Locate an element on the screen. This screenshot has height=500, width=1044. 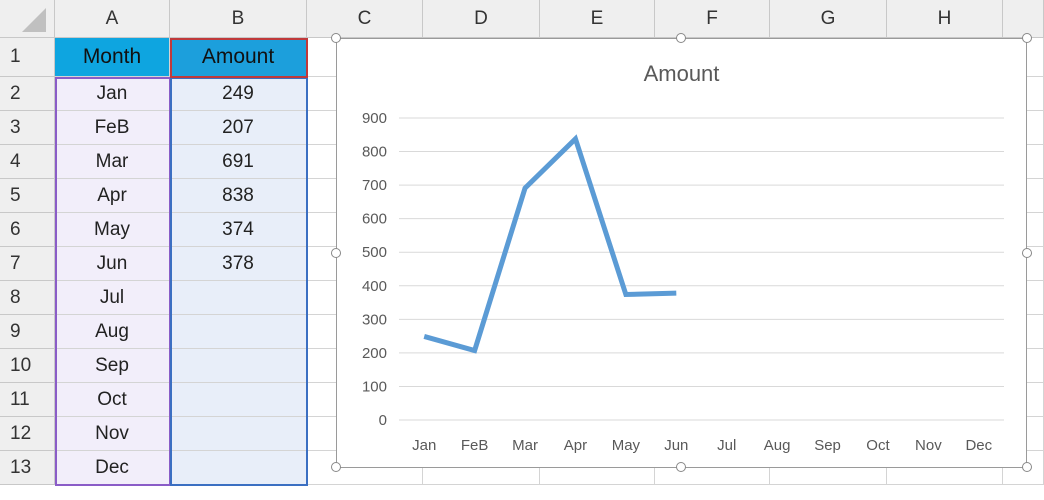
column-header-H: H is located at coordinates (945, 19).